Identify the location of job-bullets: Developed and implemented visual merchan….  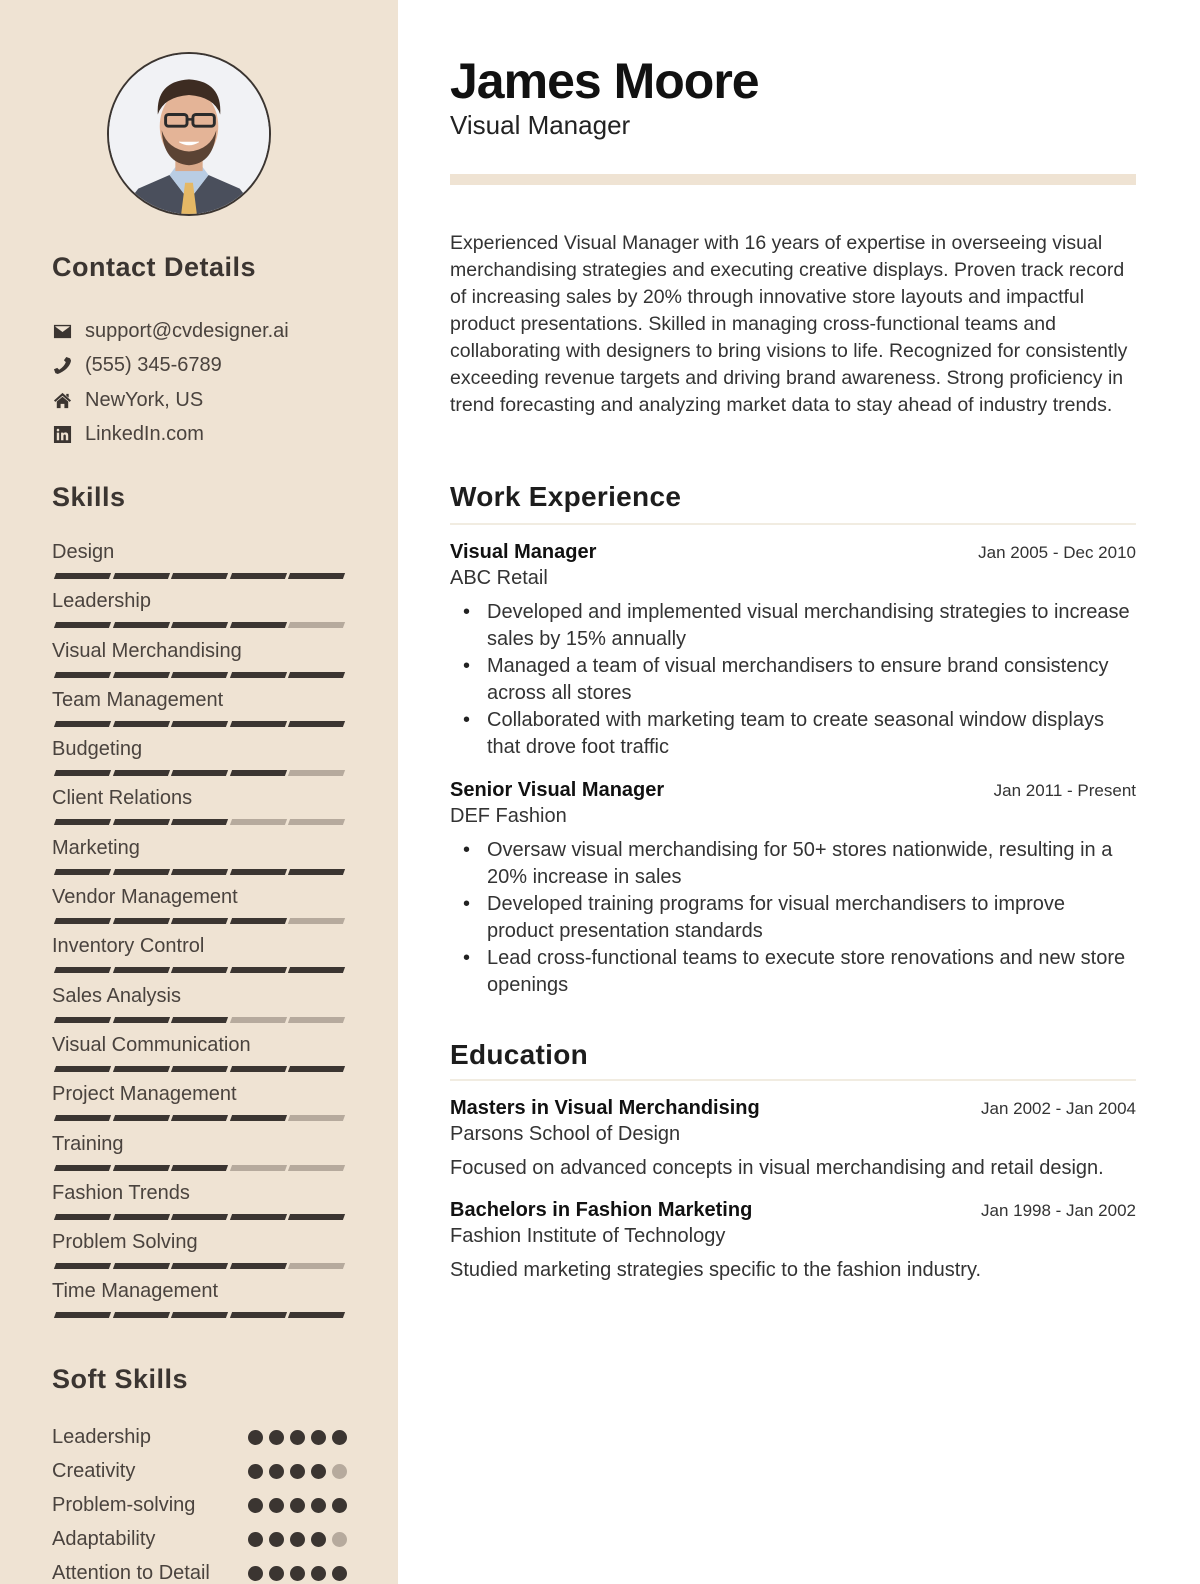
(793, 680).